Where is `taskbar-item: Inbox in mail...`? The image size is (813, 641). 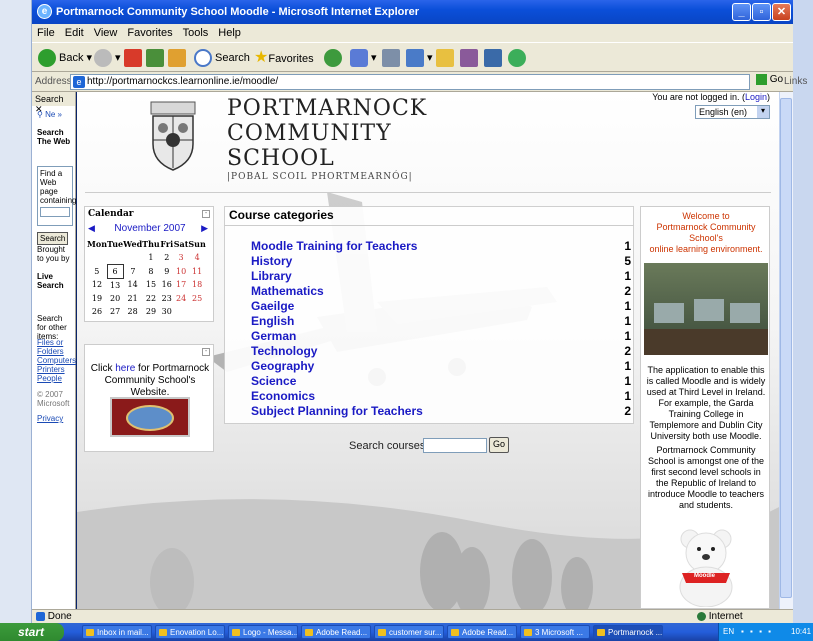 taskbar-item: Inbox in mail... is located at coordinates (117, 632).